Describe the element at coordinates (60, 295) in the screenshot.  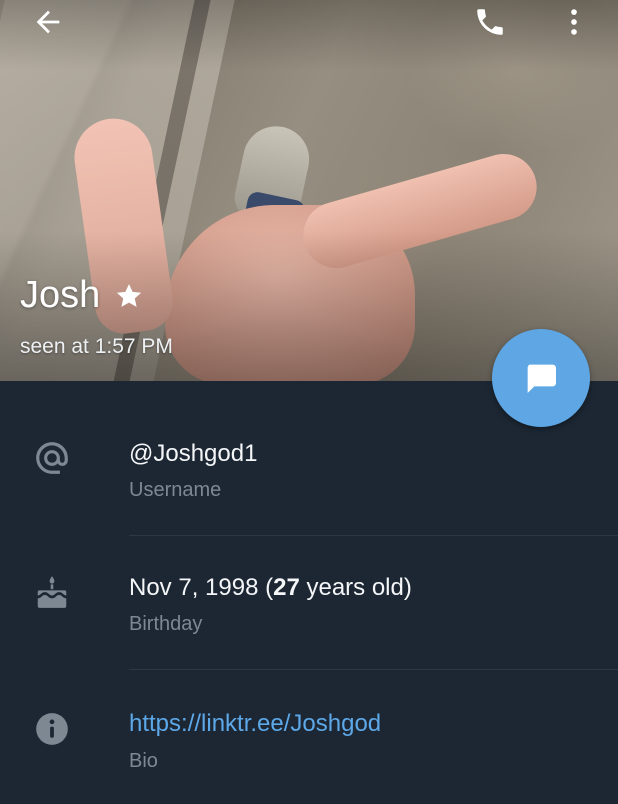
I see `profile-name: Josh` at that location.